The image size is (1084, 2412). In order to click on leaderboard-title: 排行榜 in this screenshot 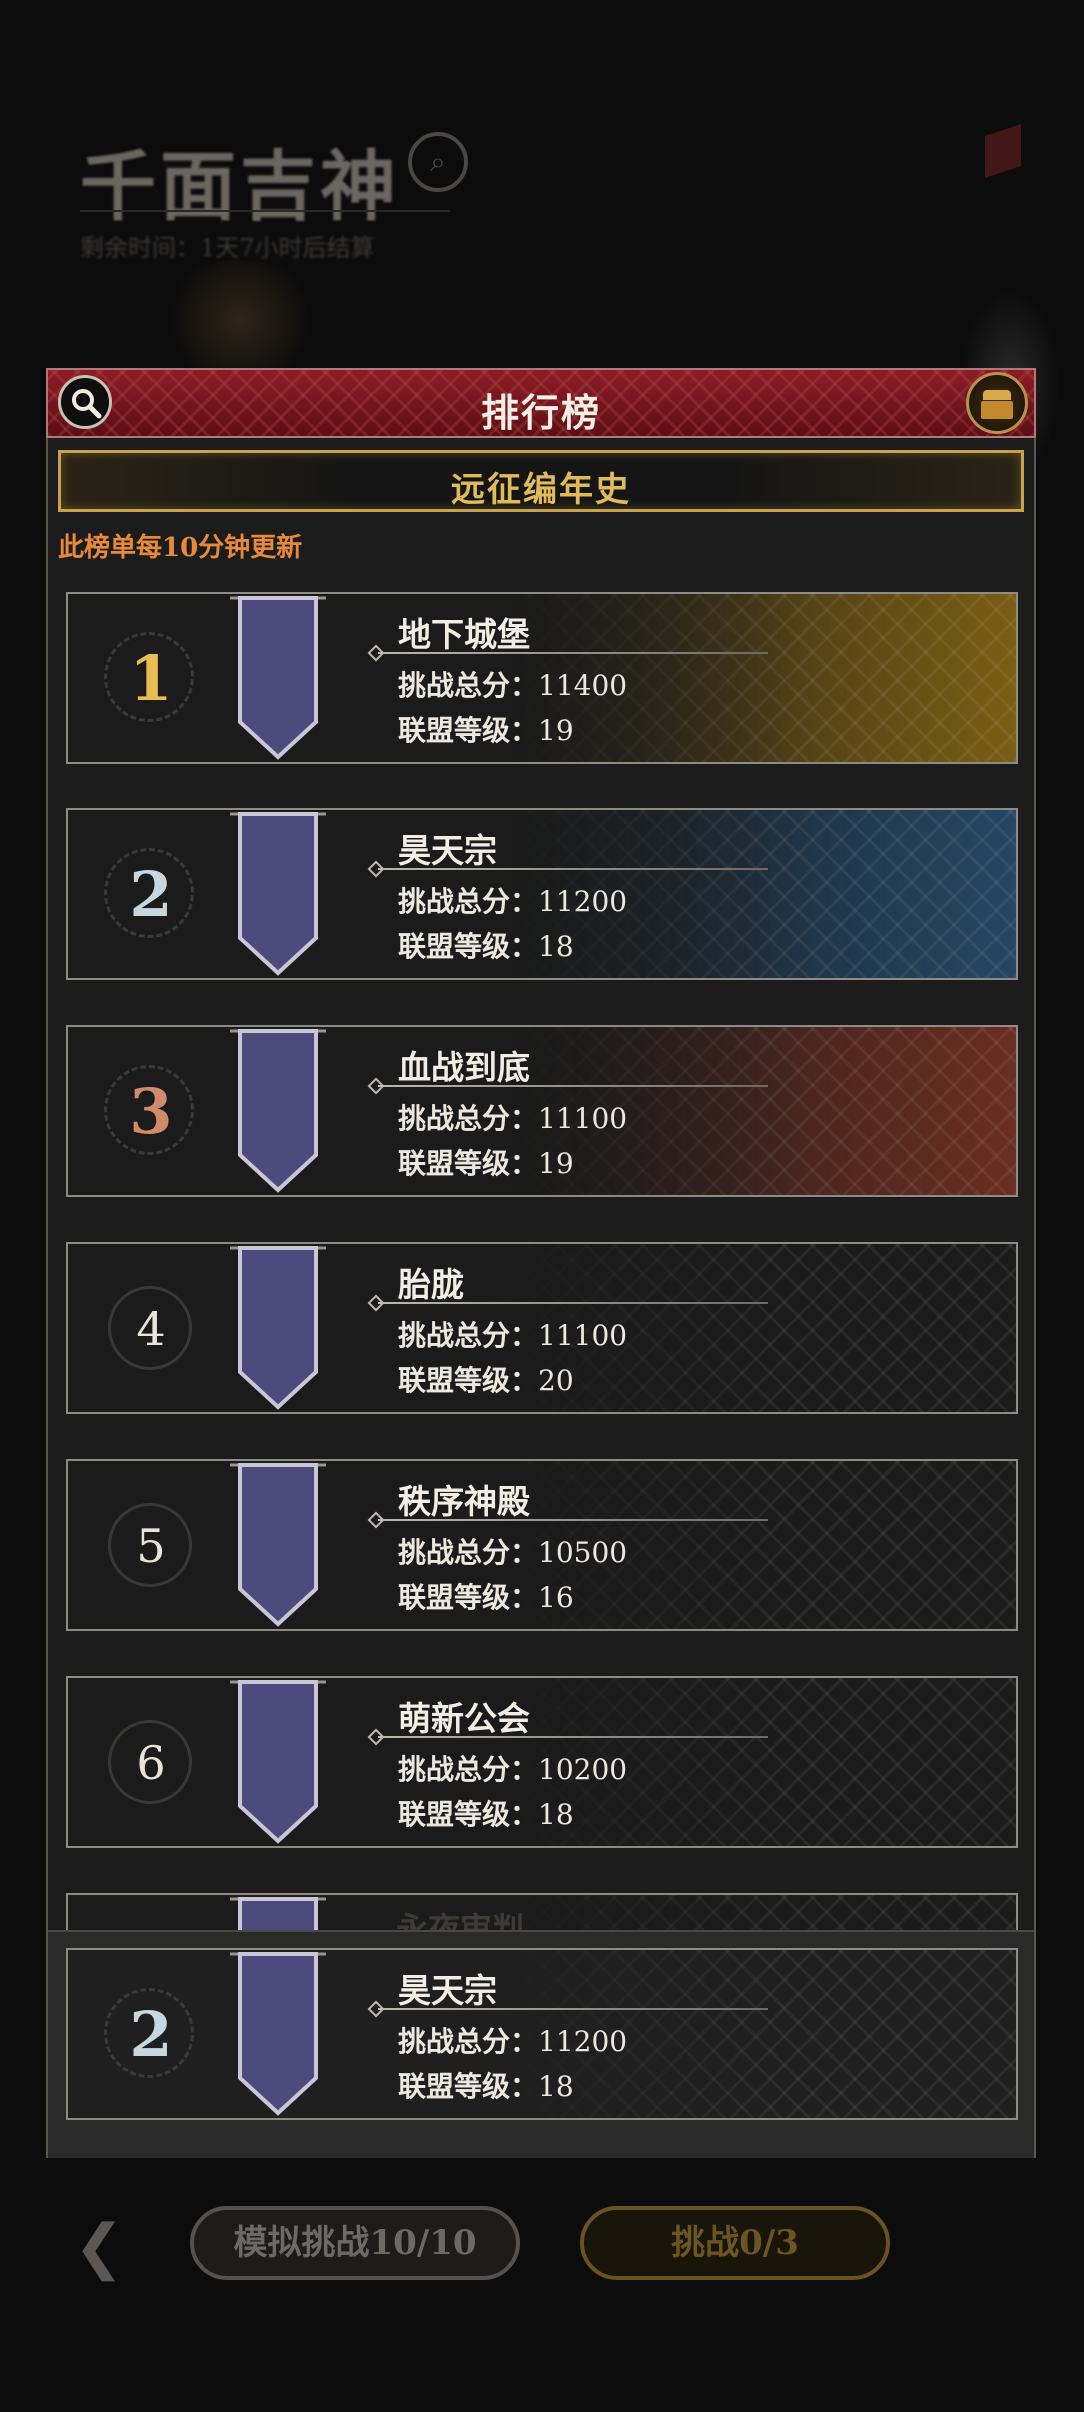, I will do `click(540, 412)`.